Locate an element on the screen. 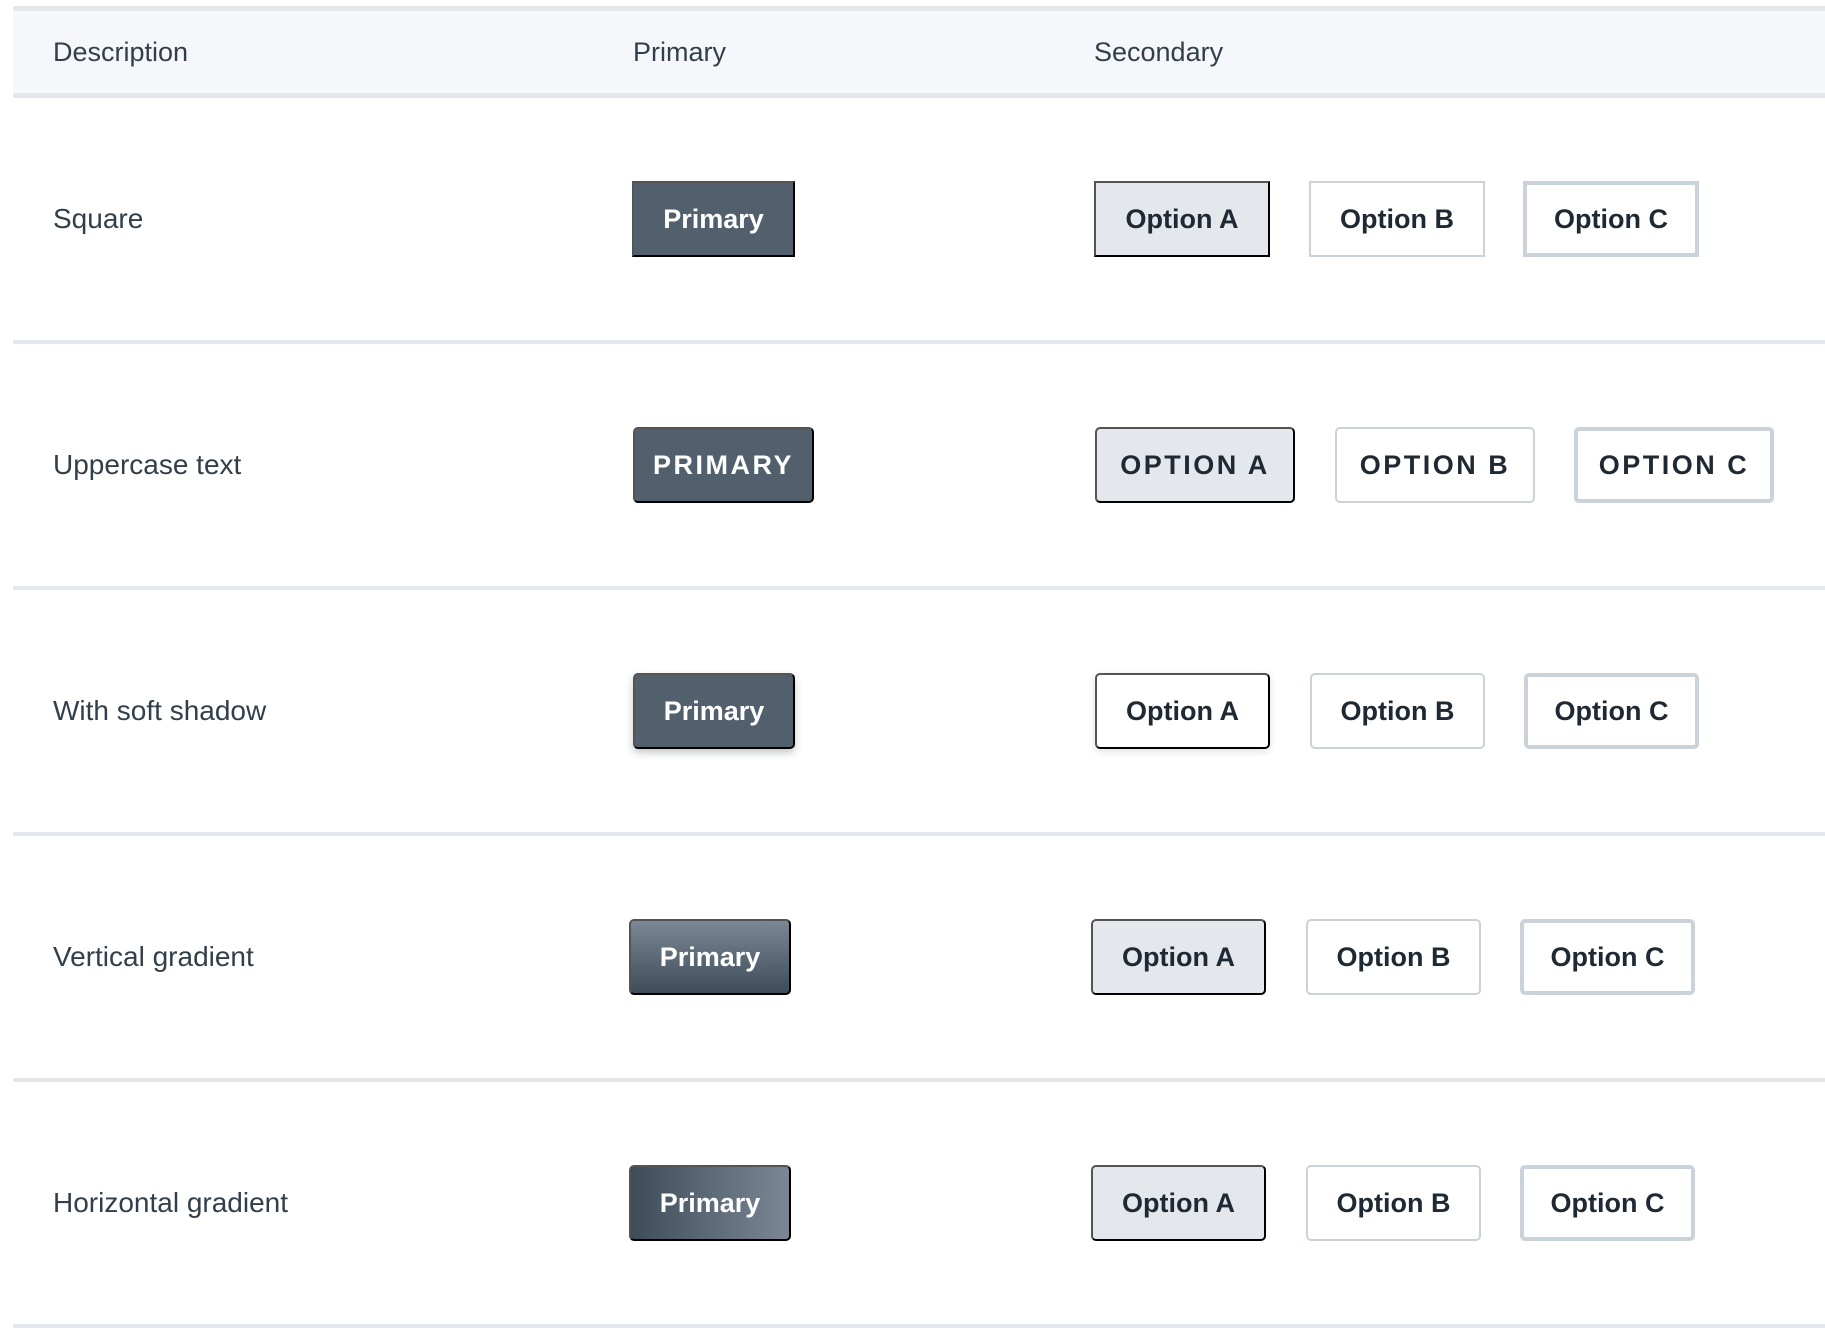 This screenshot has height=1328, width=1825. row-description: With soft shadow is located at coordinates (160, 710).